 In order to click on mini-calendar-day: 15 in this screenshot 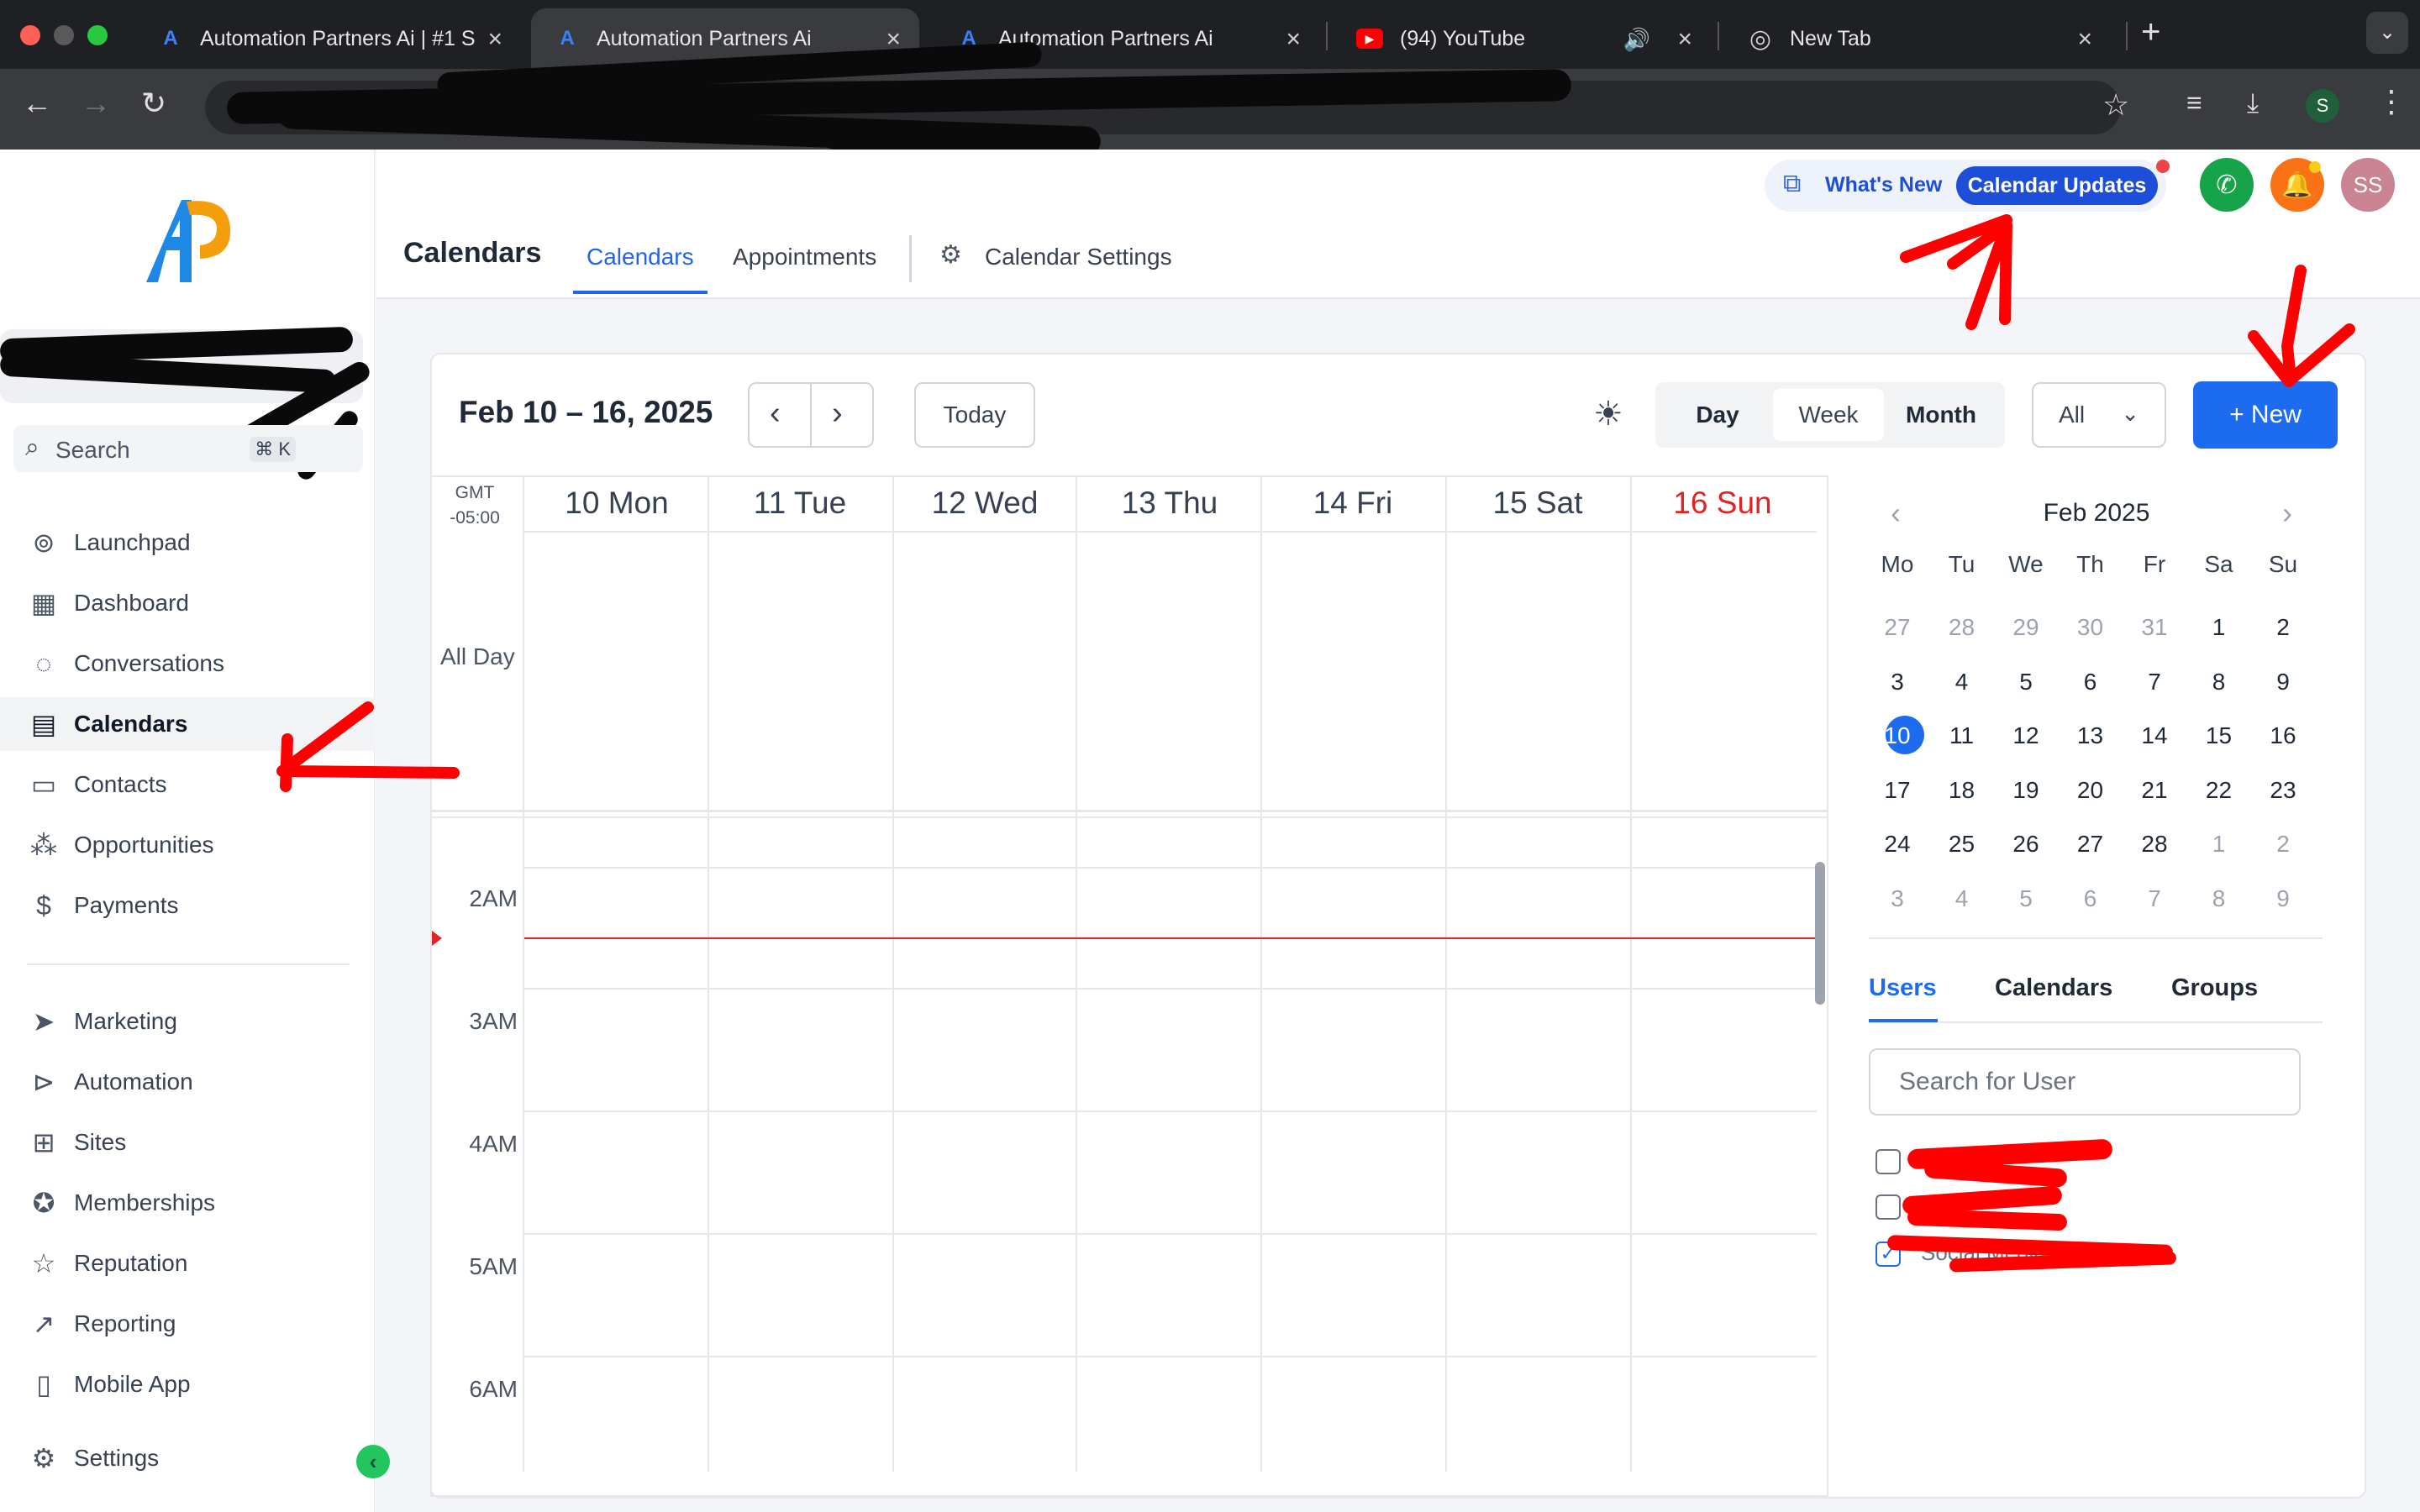, I will do `click(2219, 736)`.